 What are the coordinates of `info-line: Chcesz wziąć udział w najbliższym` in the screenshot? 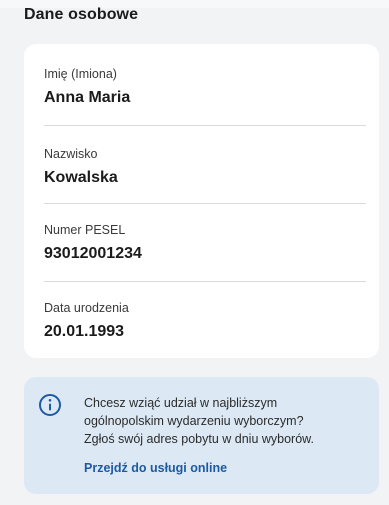 It's located at (181, 403).